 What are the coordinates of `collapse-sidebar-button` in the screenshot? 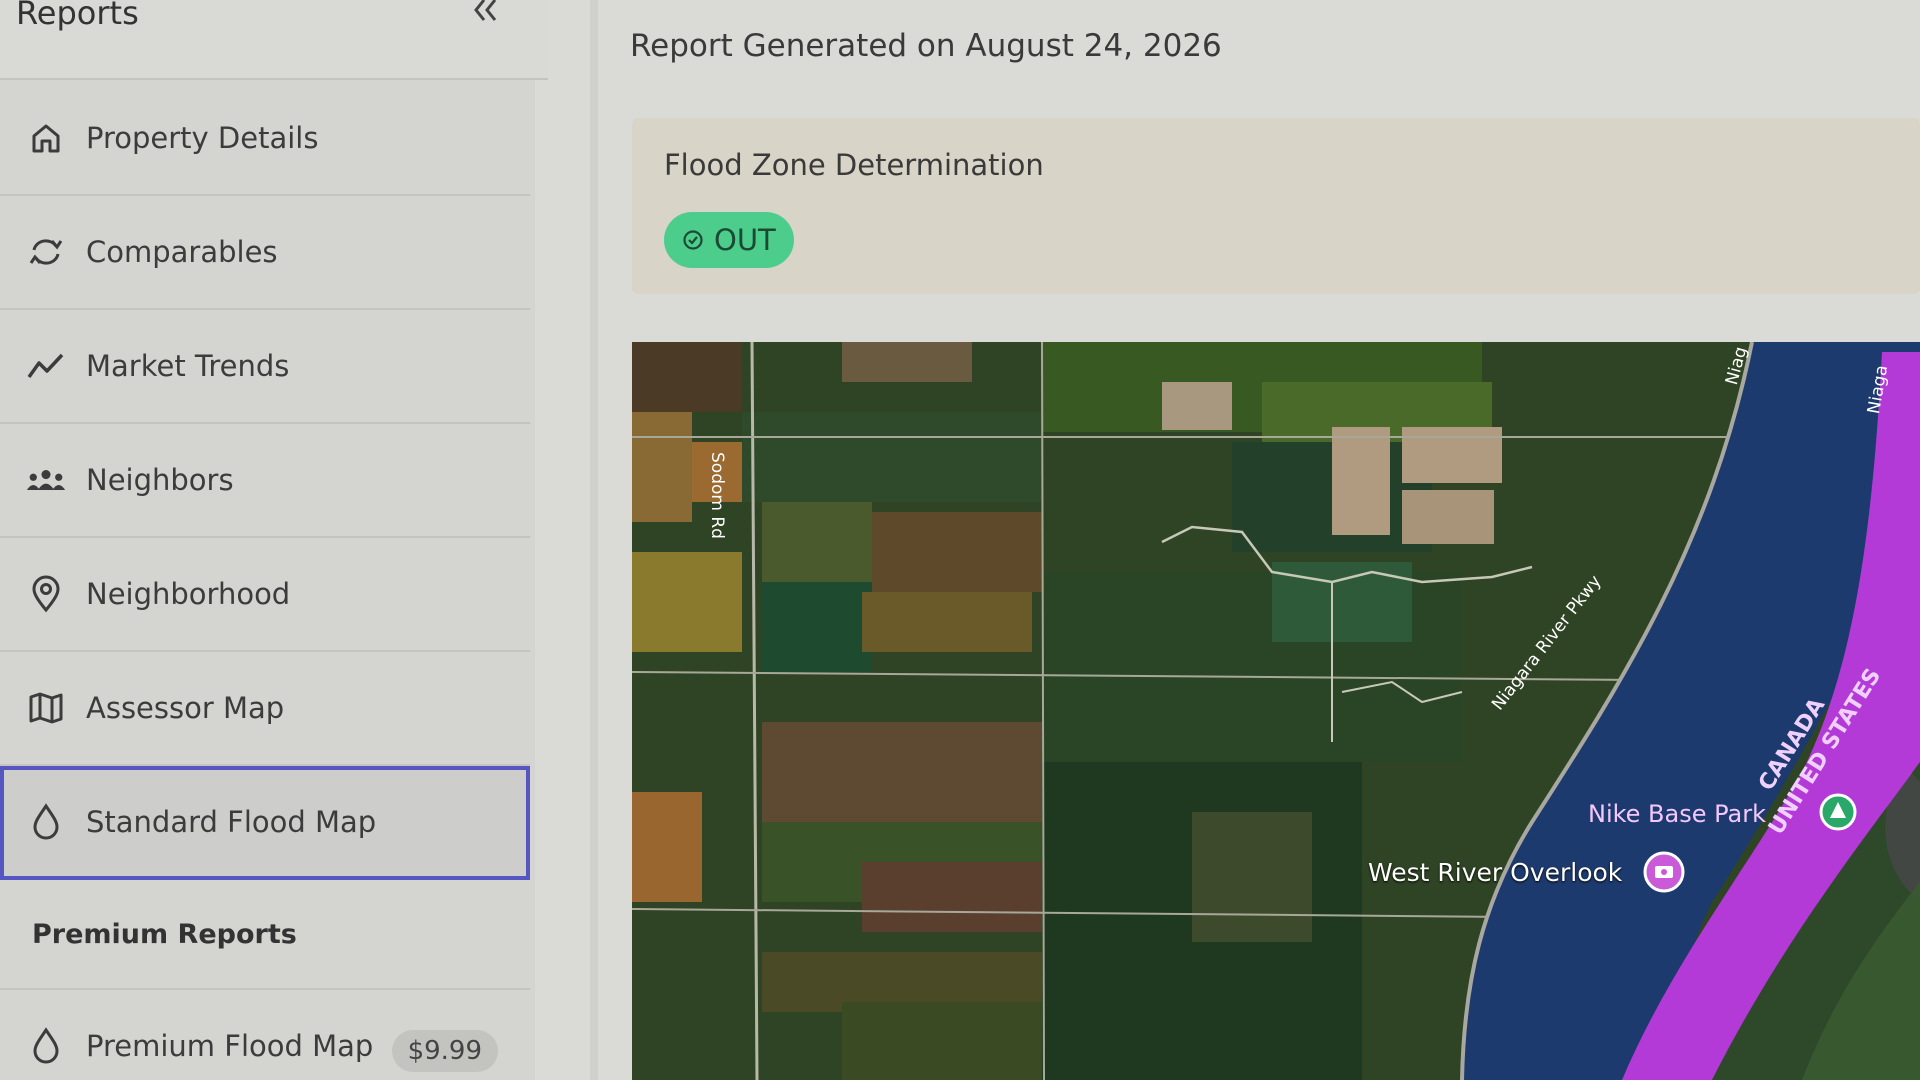 It's located at (485, 14).